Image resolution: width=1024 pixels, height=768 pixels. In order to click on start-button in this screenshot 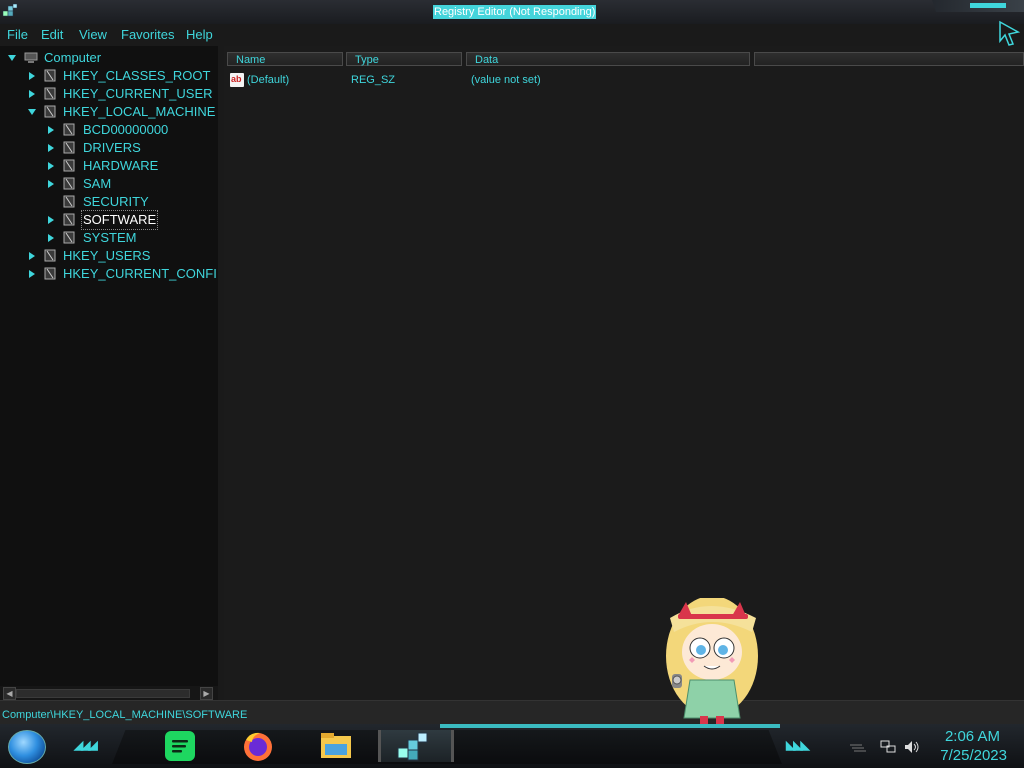, I will do `click(27, 747)`.